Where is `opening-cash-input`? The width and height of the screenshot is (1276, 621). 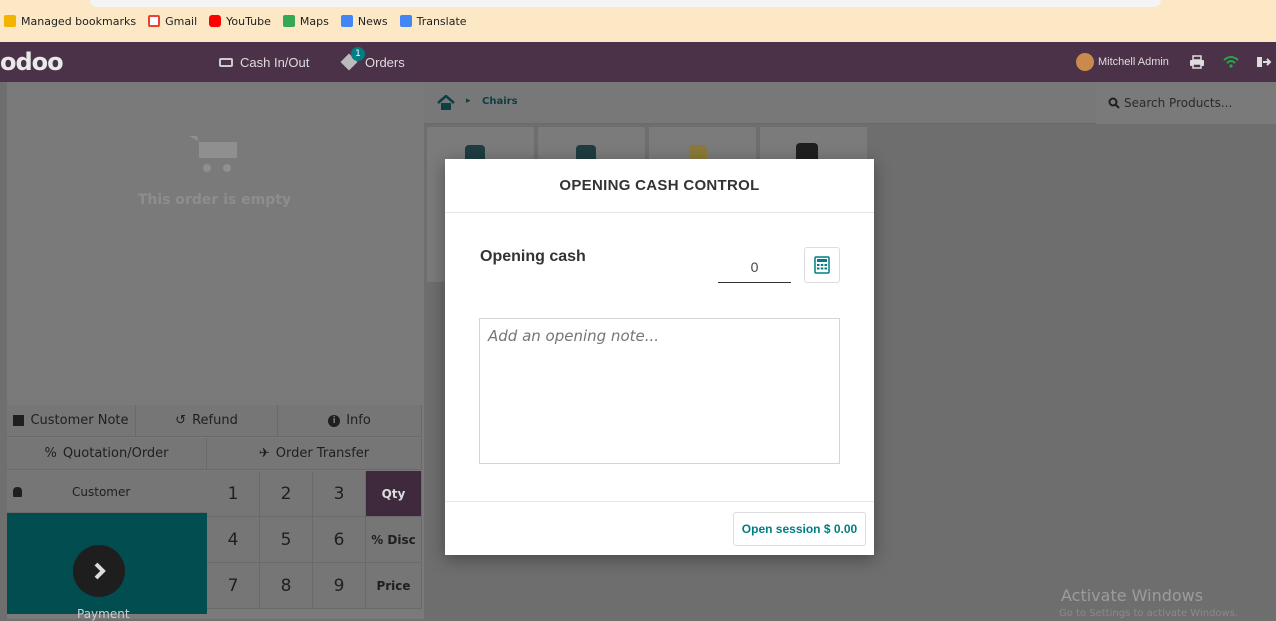
opening-cash-input is located at coordinates (754, 267).